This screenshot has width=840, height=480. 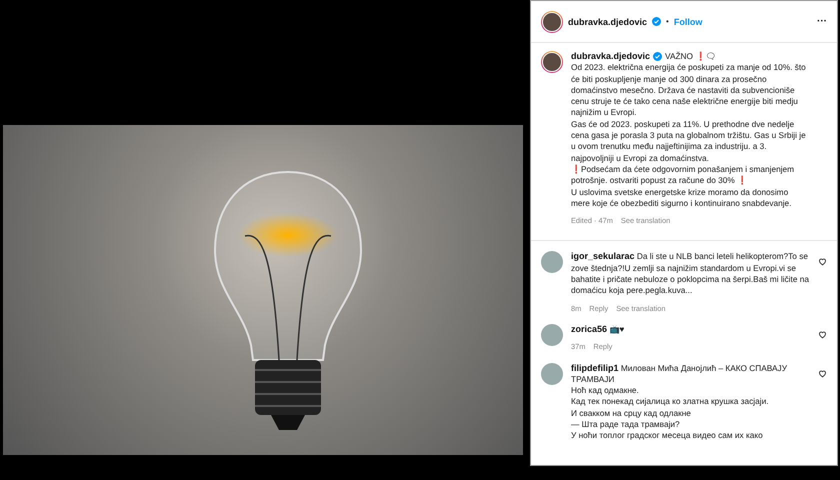 I want to click on comment-text: Кад тек понекад сијалица ко златна крушка засјаји., so click(x=670, y=402).